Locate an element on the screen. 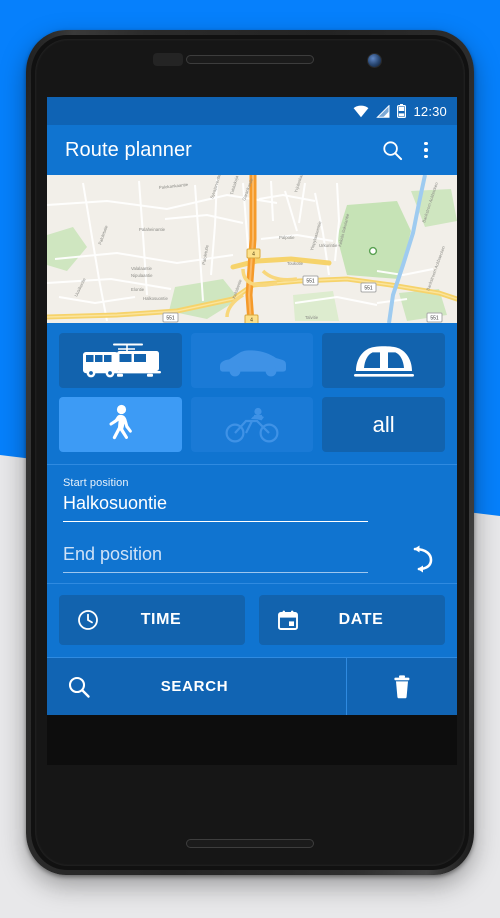  proximity-sensor is located at coordinates (168, 59).